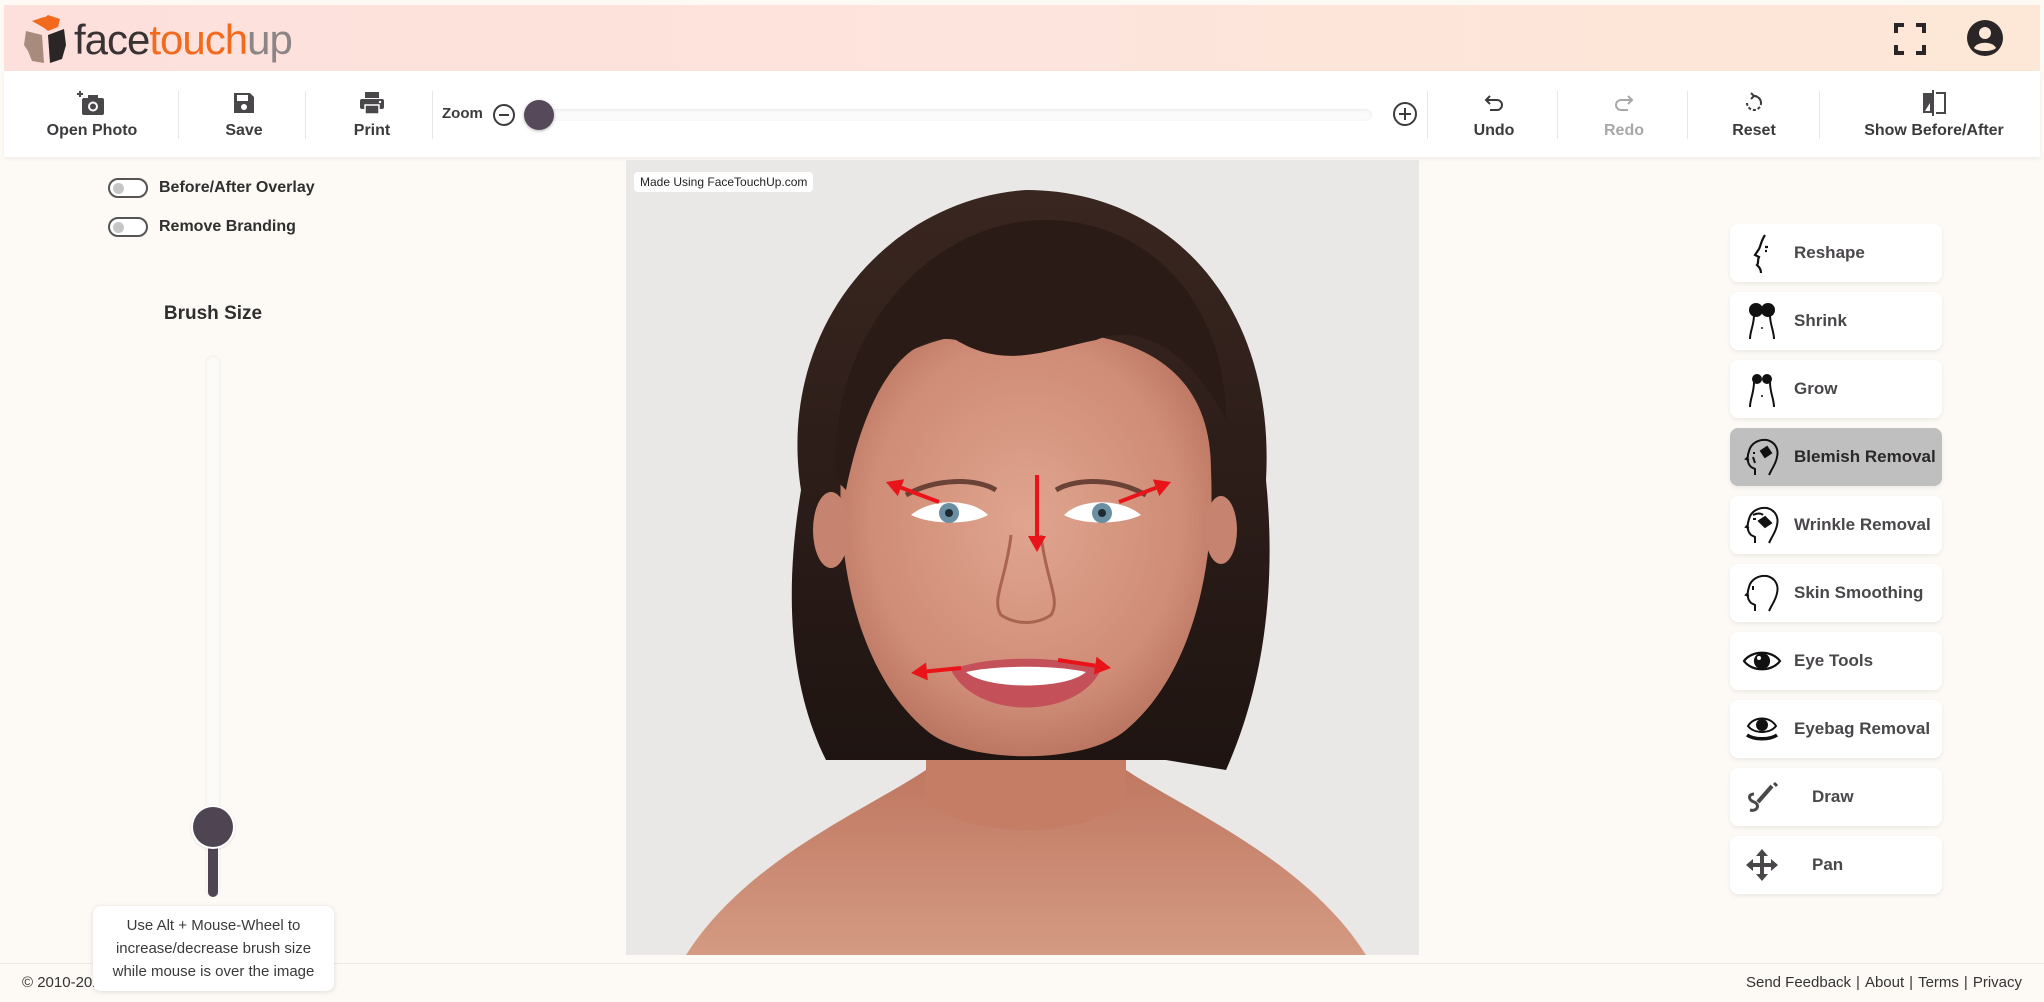 The height and width of the screenshot is (1002, 2044). Describe the element at coordinates (1833, 796) in the screenshot. I see `tool-label: Draw` at that location.